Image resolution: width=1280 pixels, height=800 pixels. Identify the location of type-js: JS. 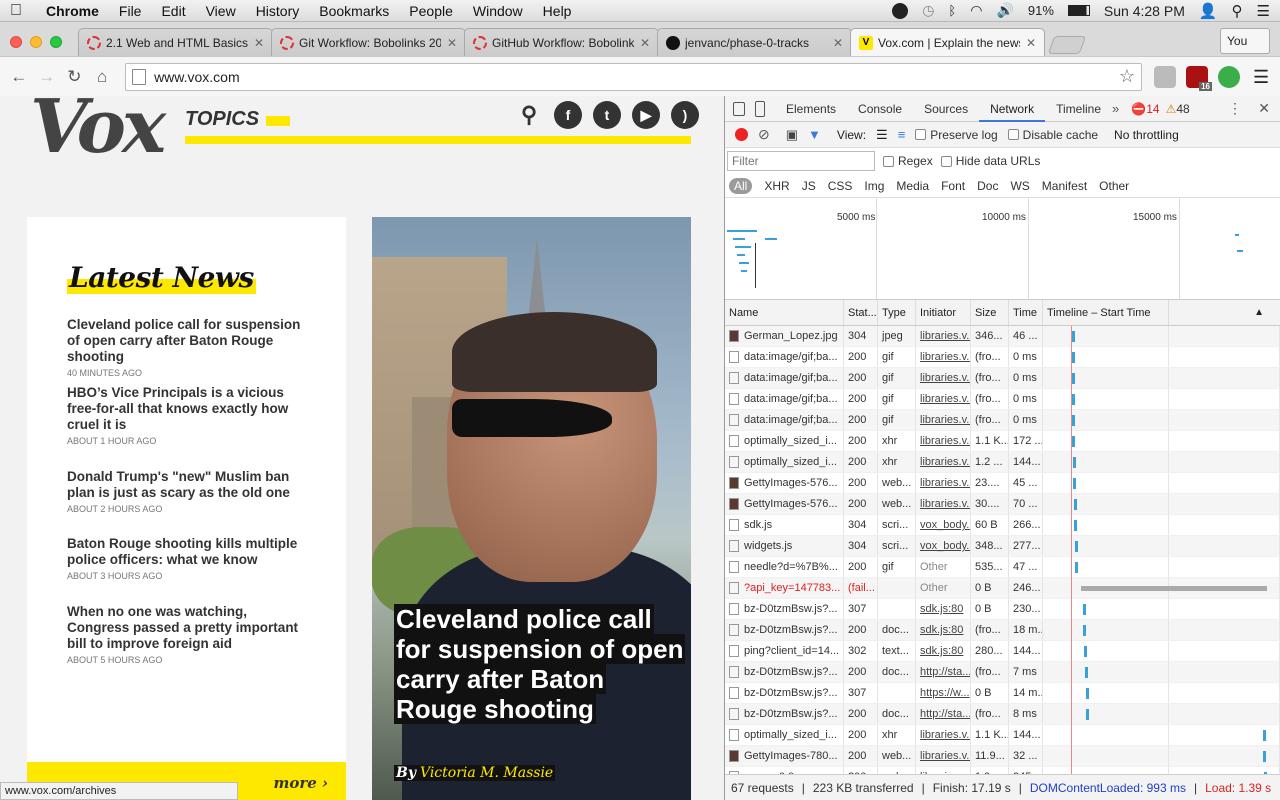
(809, 186).